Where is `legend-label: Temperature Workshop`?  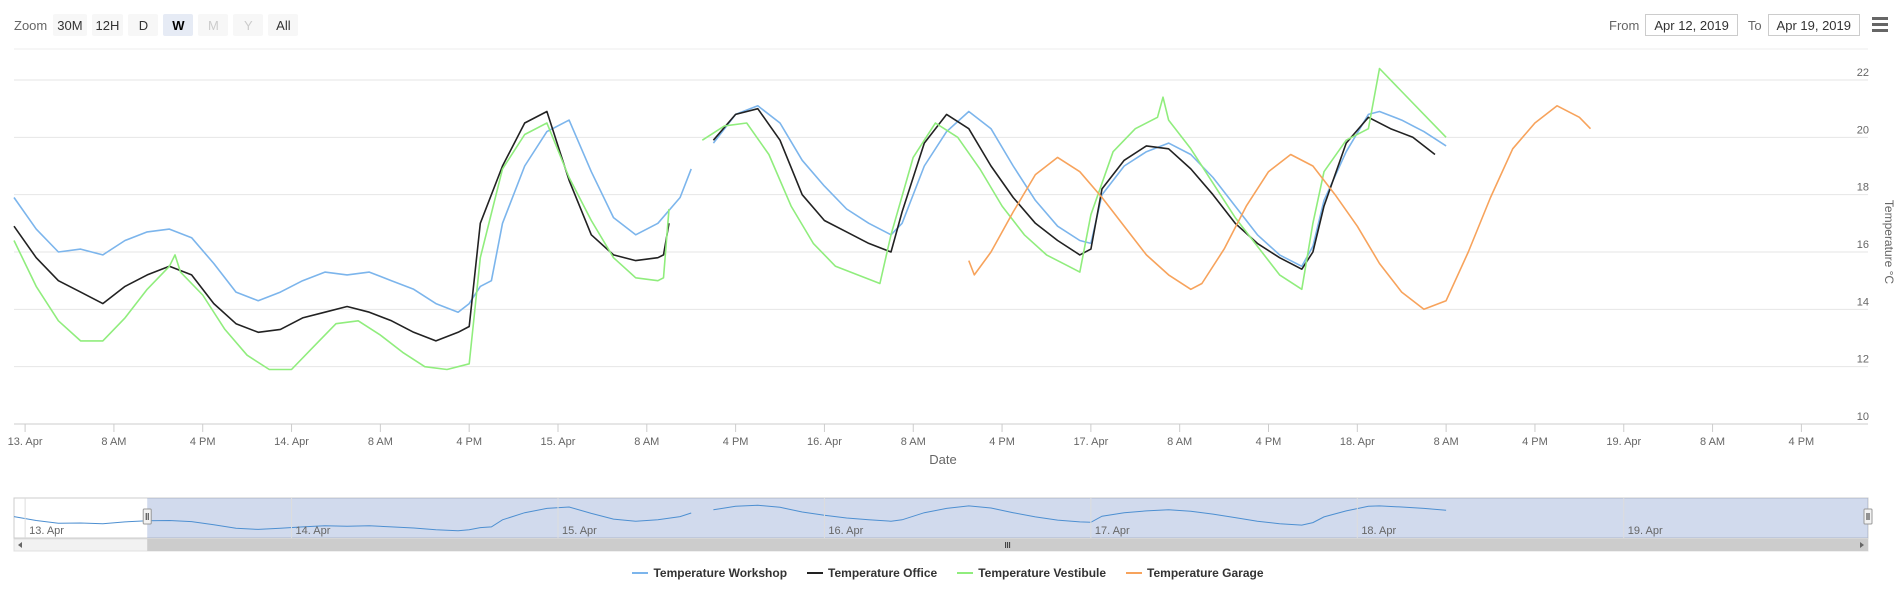 legend-label: Temperature Workshop is located at coordinates (720, 573).